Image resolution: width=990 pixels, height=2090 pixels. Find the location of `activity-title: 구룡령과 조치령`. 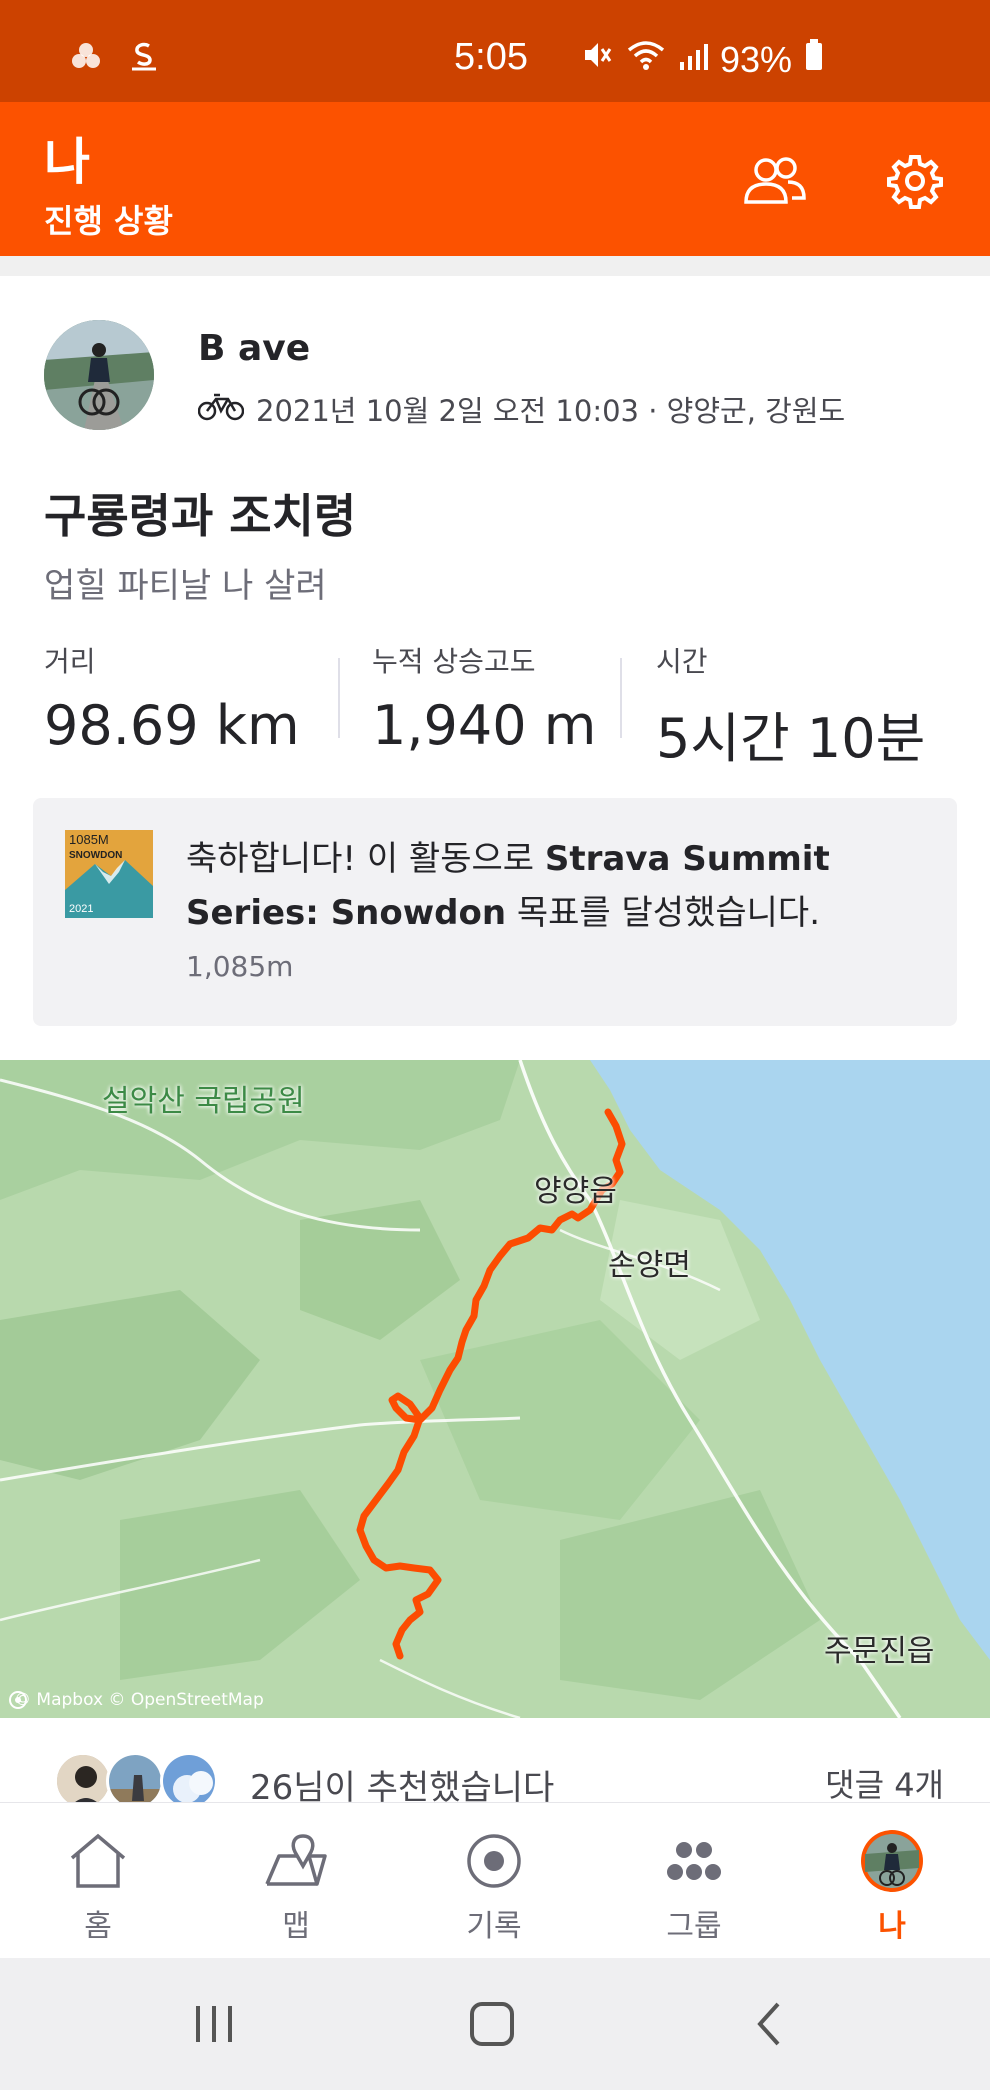

activity-title: 구룡령과 조치령 is located at coordinates (200, 513).